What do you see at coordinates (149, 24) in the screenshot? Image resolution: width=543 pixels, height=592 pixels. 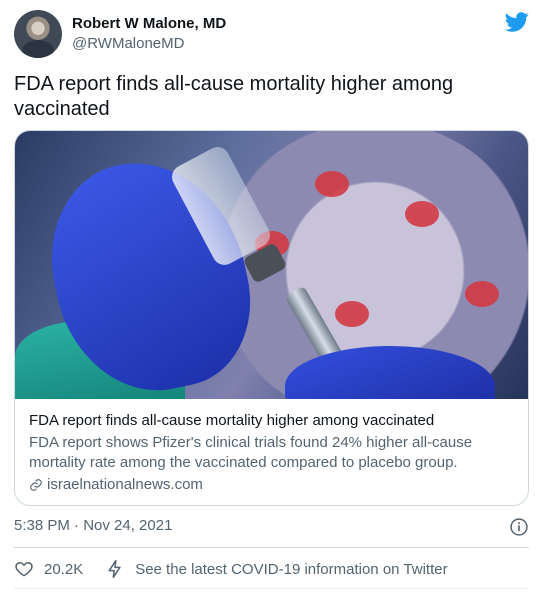 I see `author-display-name: Robert W Malone, MD` at bounding box center [149, 24].